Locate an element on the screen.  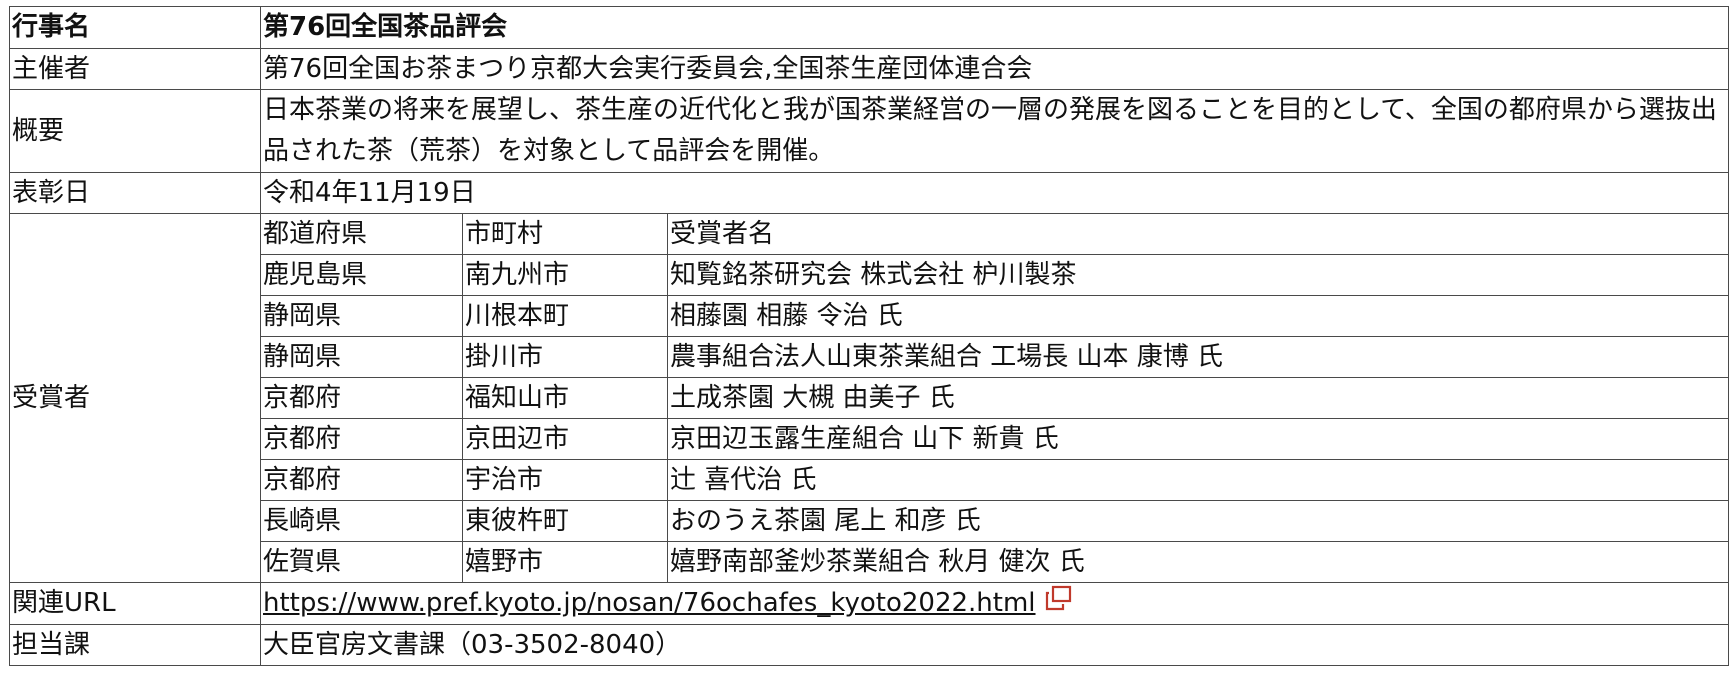
winners-label: 受賞者 is located at coordinates (135, 398).